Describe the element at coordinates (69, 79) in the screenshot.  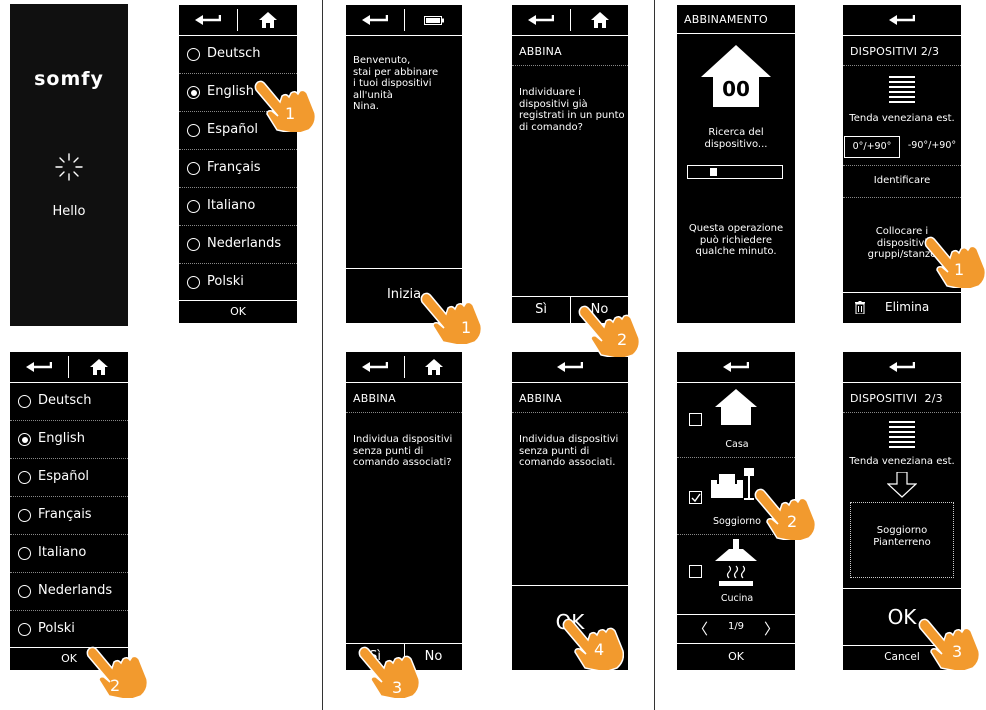
I see `somfy-logo: somfy` at that location.